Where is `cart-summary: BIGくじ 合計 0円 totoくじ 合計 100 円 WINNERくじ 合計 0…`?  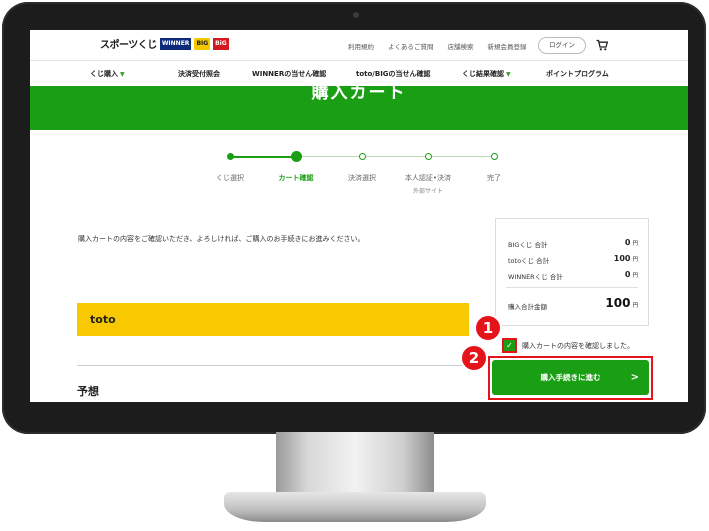
cart-summary: BIGくじ 合計 0円 totoくじ 合計 100 円 WINNERくじ 合計 0… is located at coordinates (572, 272).